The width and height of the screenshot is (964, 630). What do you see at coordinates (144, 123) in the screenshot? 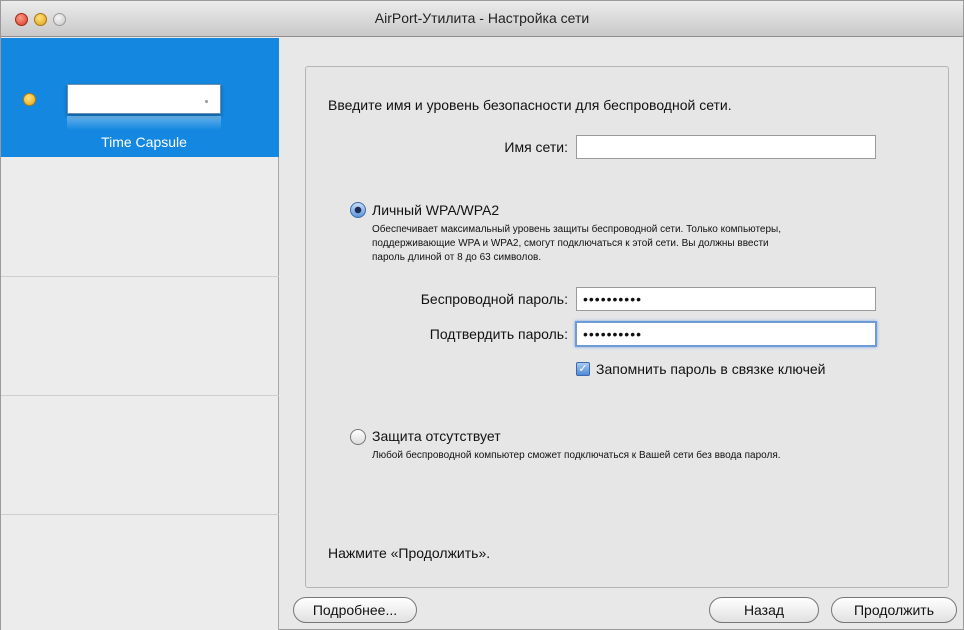
I see `device-reflection` at bounding box center [144, 123].